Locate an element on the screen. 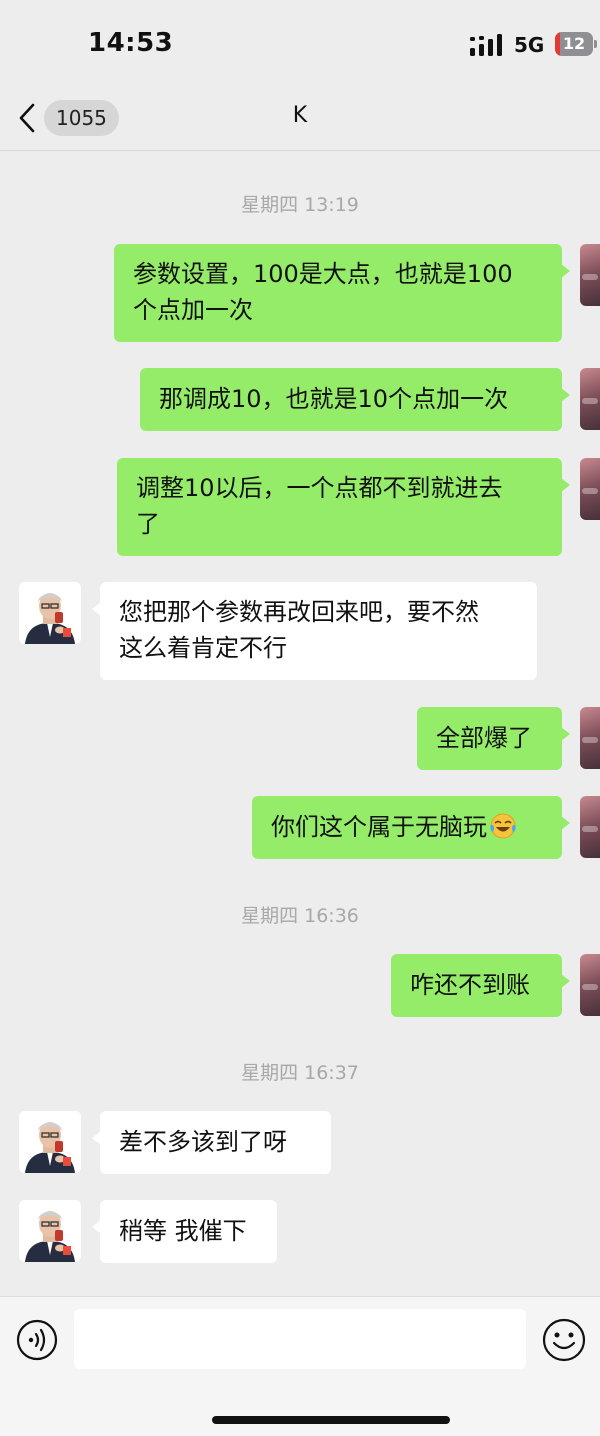 Image resolution: width=600 pixels, height=1436 pixels. message-bubble-outgoing: 那调成10，也就是10个点加一次 is located at coordinates (355, 399).